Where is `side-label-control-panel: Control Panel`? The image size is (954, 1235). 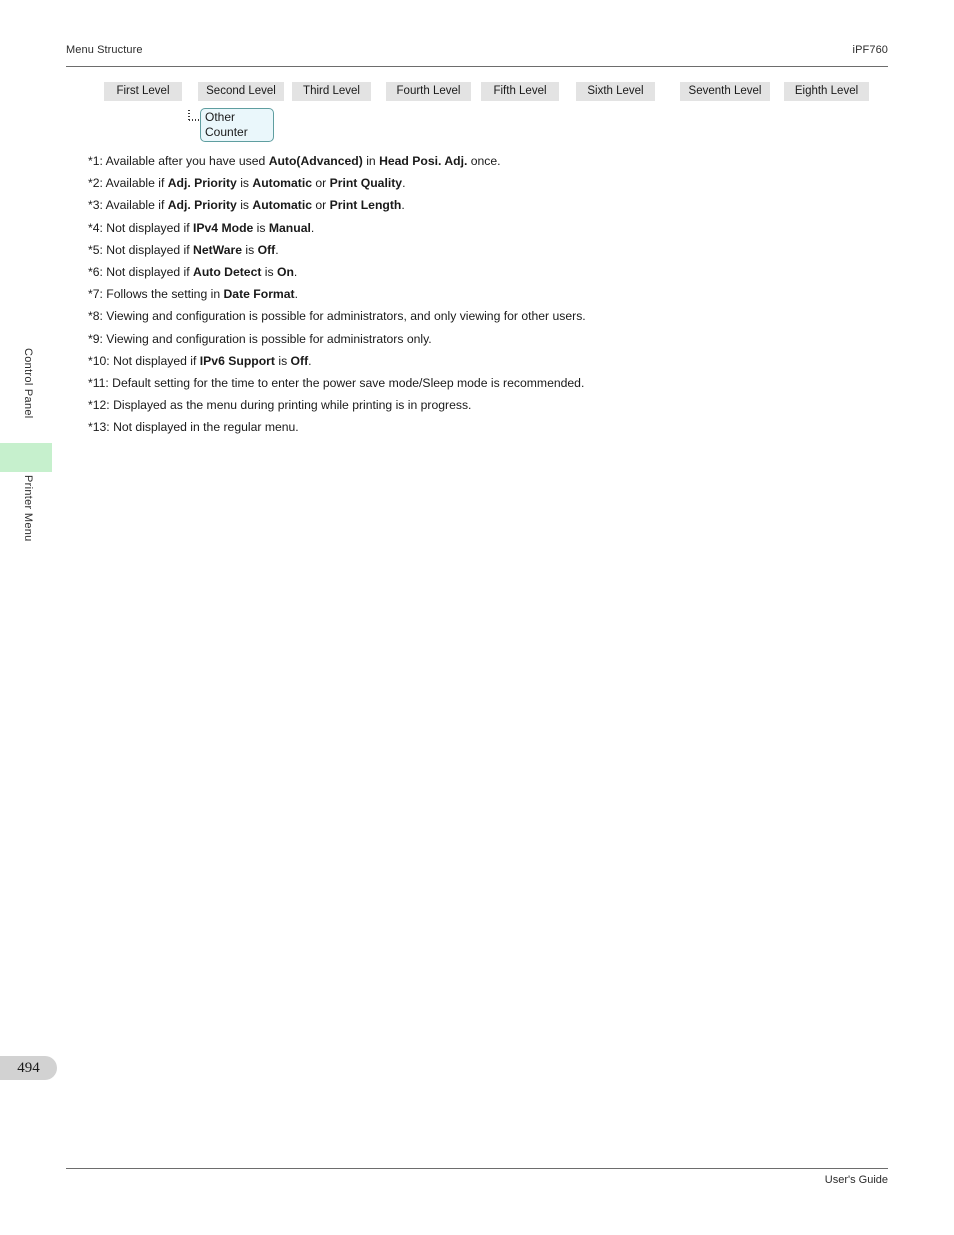
side-label-control-panel: Control Panel is located at coordinates (28, 383).